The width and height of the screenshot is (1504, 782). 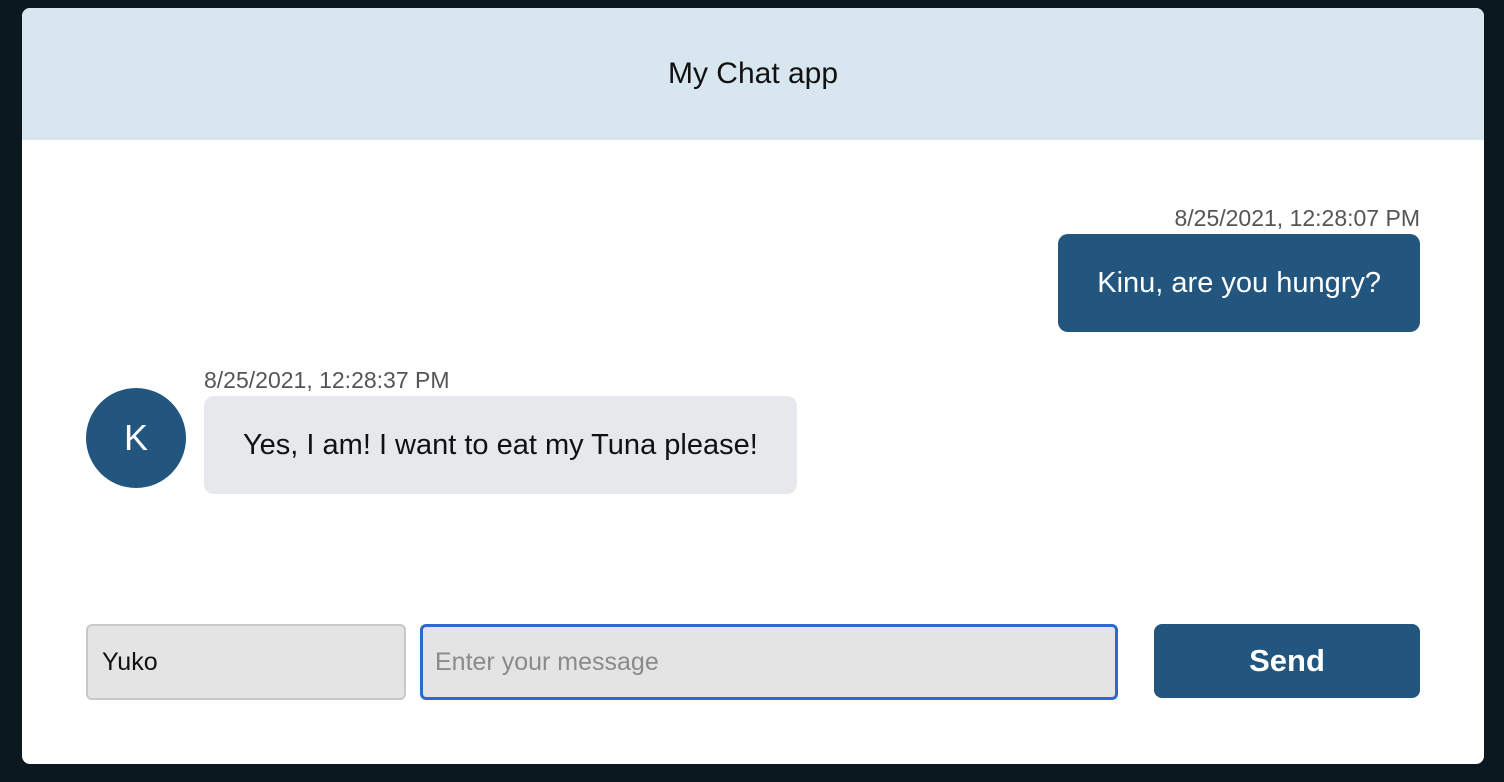 I want to click on message-input, so click(x=769, y=662).